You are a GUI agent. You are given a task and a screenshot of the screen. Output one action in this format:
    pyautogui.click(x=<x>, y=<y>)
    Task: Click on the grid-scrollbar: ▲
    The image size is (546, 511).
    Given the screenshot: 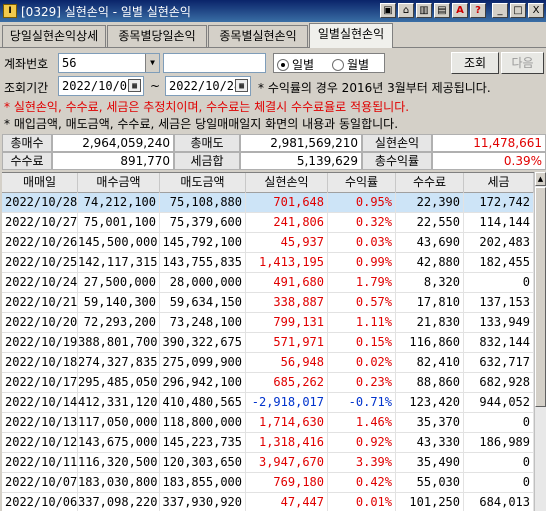 What is the action you would take?
    pyautogui.click(x=540, y=341)
    